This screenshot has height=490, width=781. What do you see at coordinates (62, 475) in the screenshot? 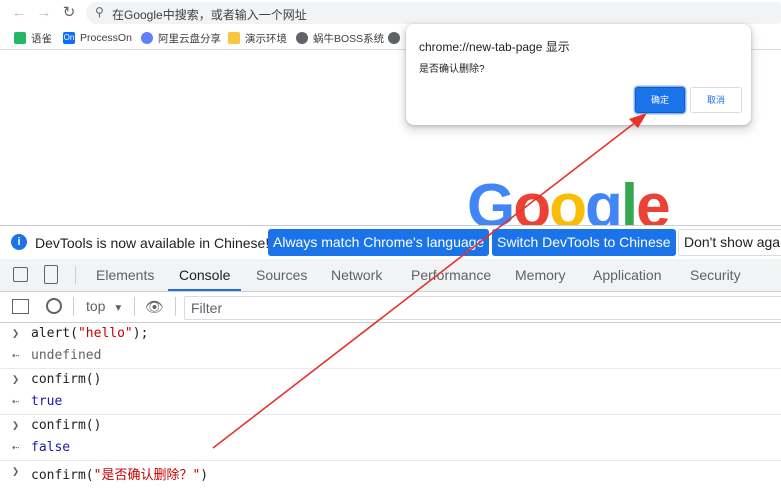
I see `console-code: confirm(` at bounding box center [62, 475].